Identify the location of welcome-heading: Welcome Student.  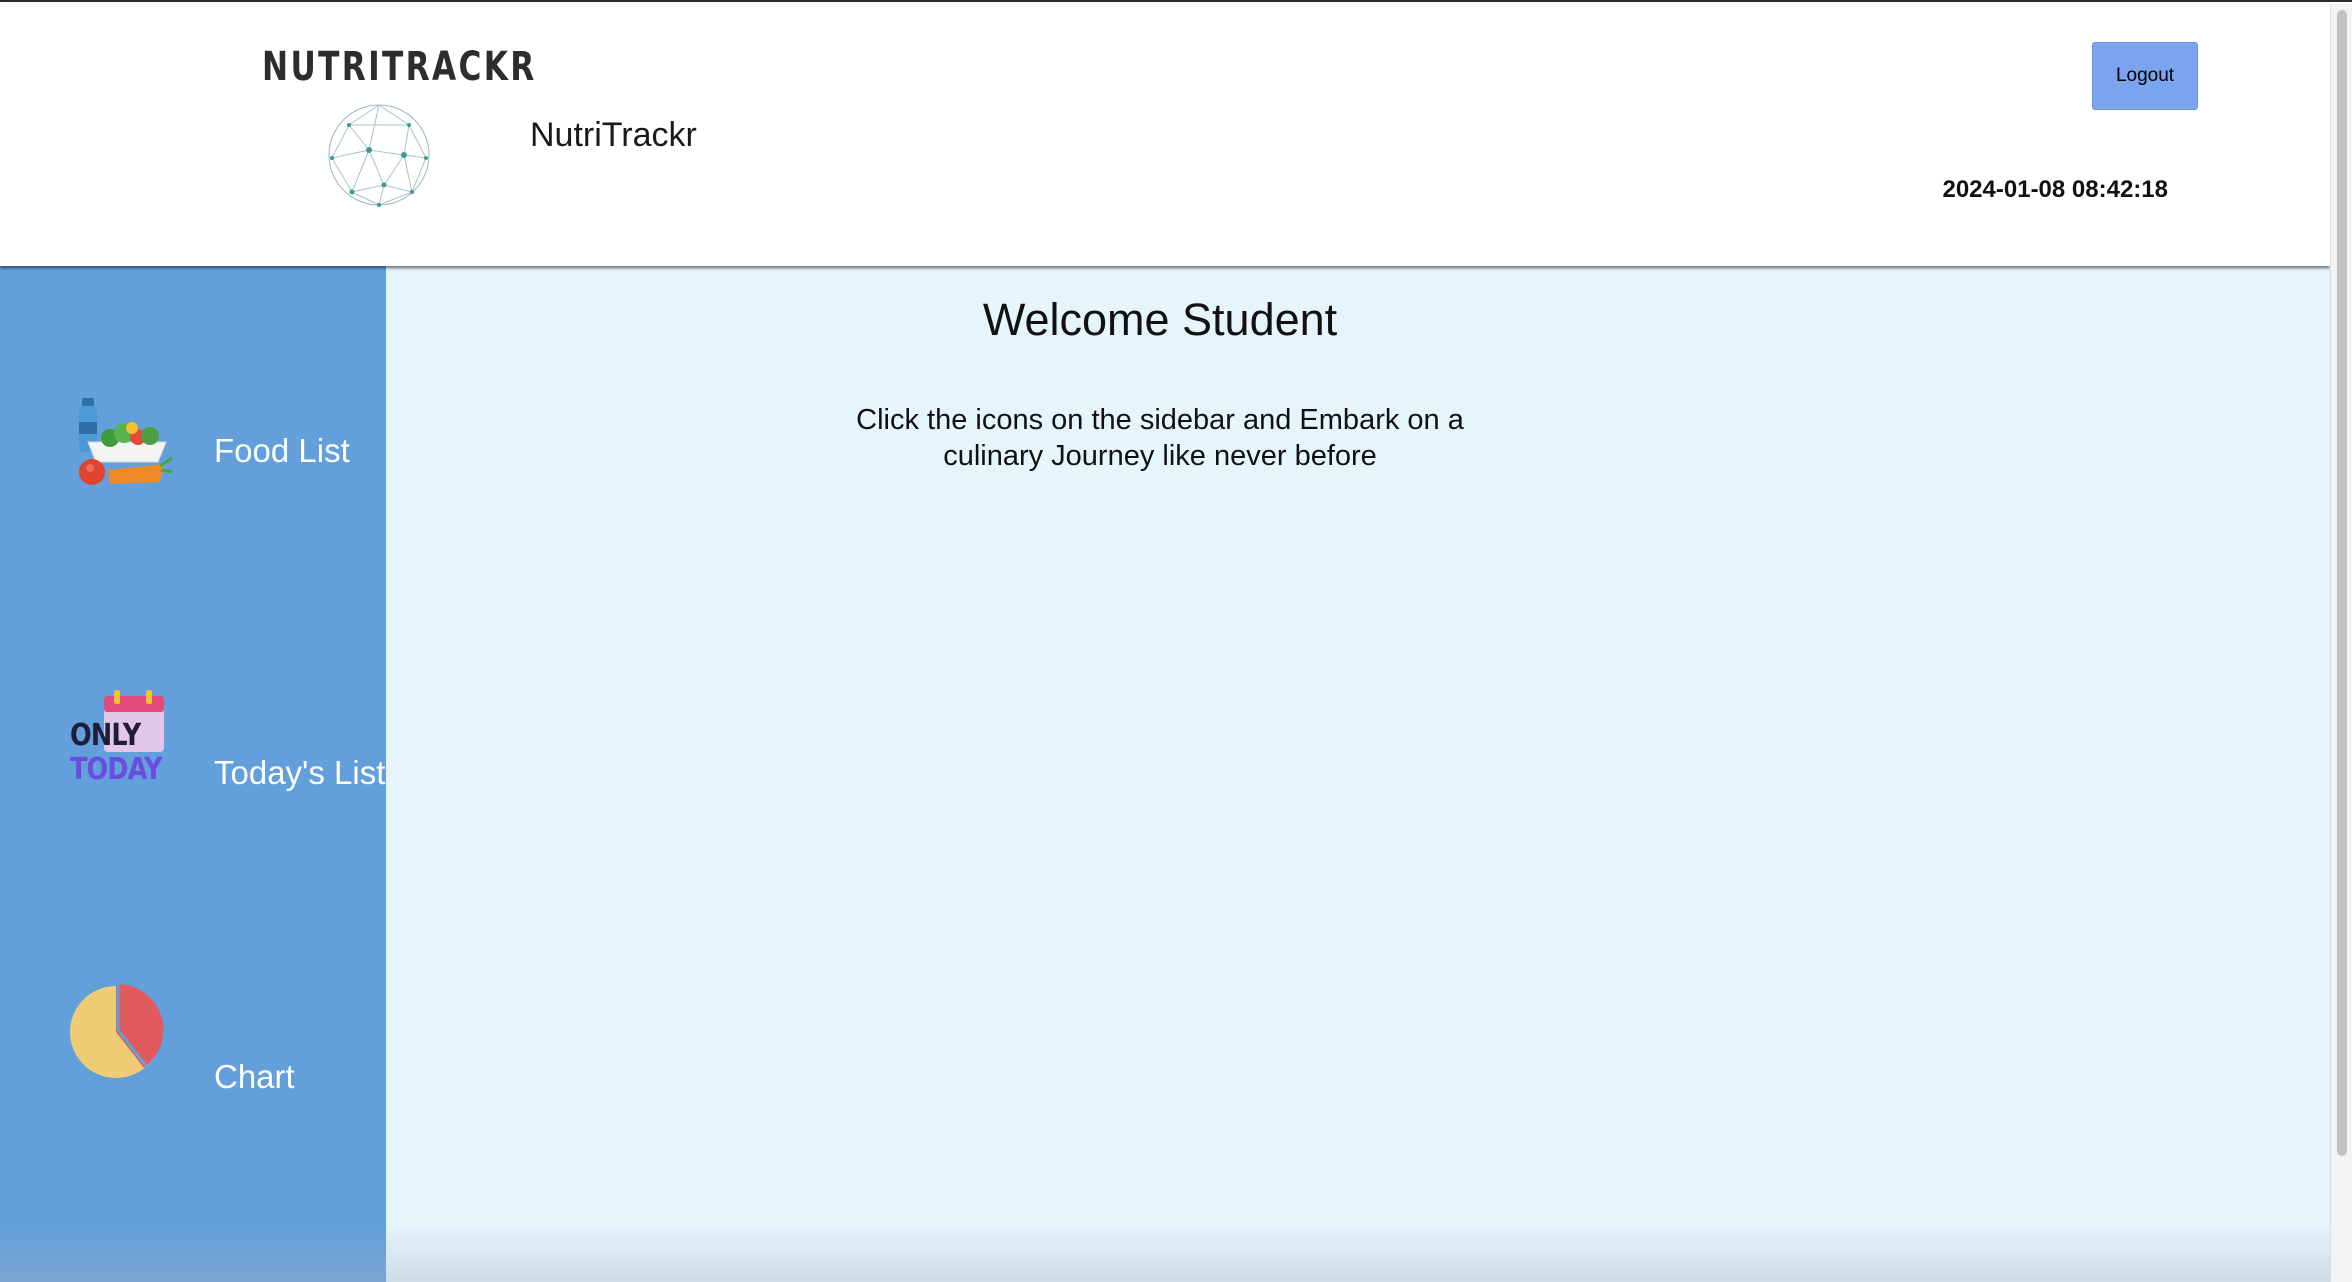
(1160, 319).